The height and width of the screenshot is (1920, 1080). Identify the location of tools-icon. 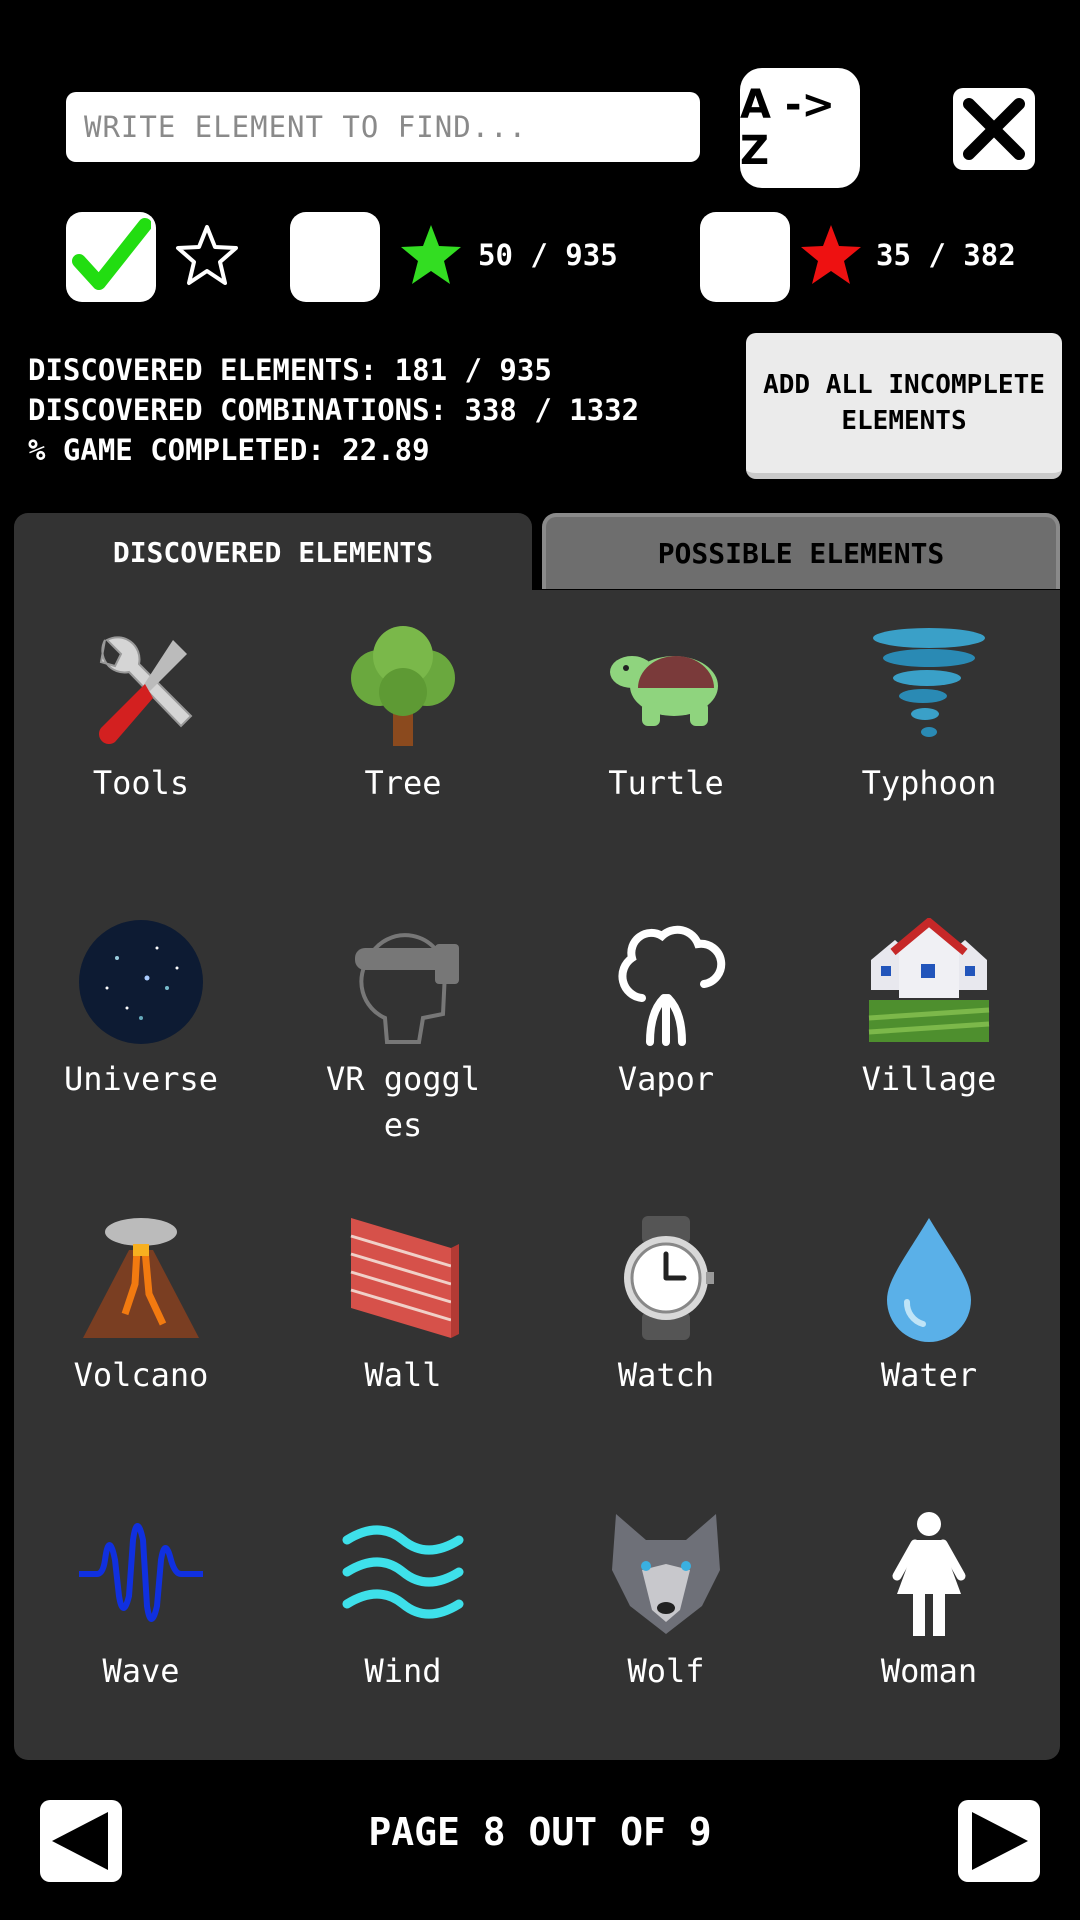
(146, 690).